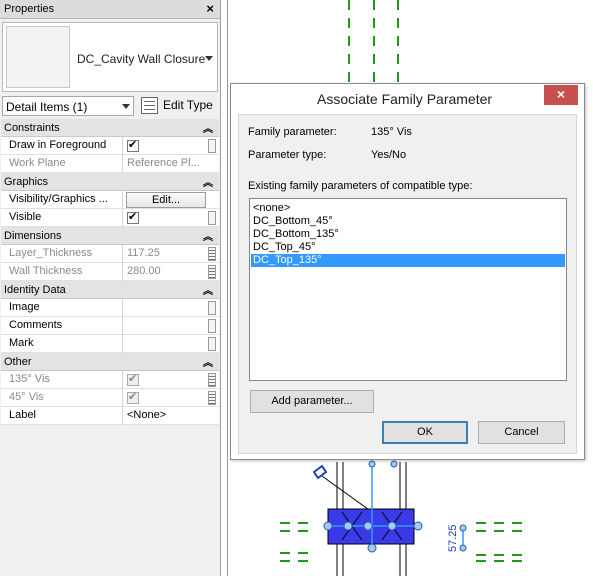 This screenshot has width=593, height=576. I want to click on property-row-wall-thickness: Wall Thickness 280.00, so click(110, 272).